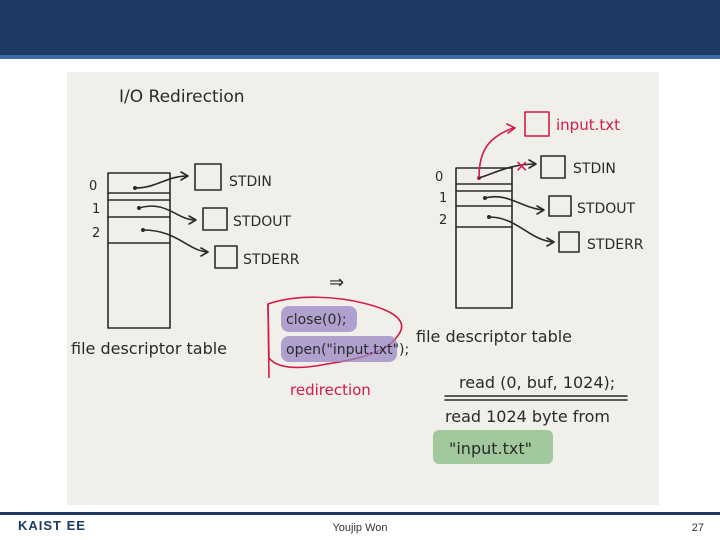 Image resolution: width=720 pixels, height=540 pixels. Describe the element at coordinates (316, 320) in the screenshot. I see `code-line-close: close(0);` at that location.